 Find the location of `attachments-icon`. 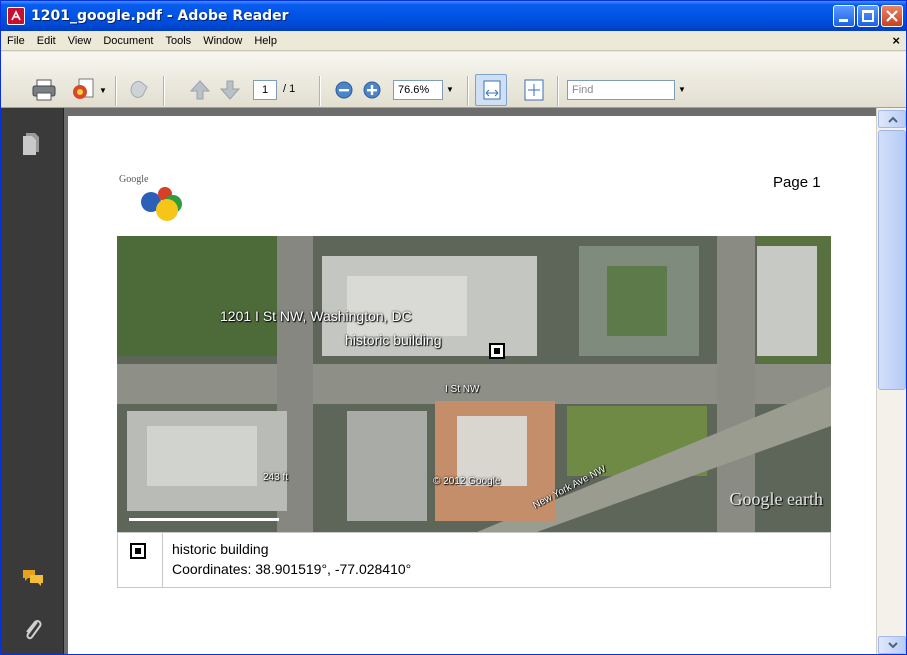

attachments-icon is located at coordinates (32, 629).